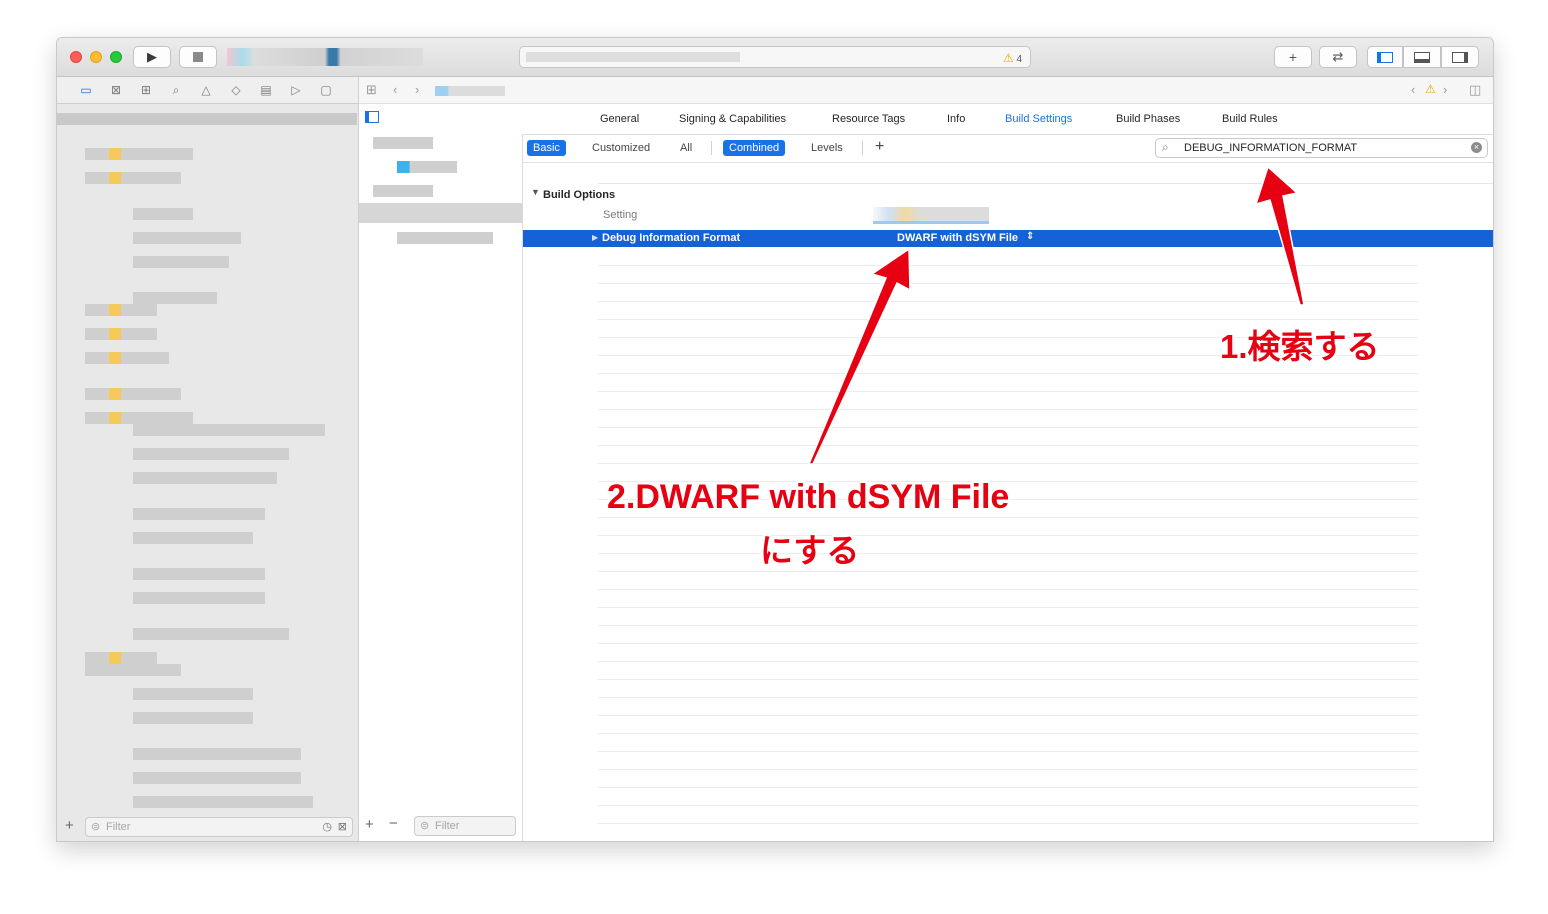 Image resolution: width=1548 pixels, height=914 pixels. What do you see at coordinates (621, 148) in the screenshot?
I see `customized-filter-button: Customized` at bounding box center [621, 148].